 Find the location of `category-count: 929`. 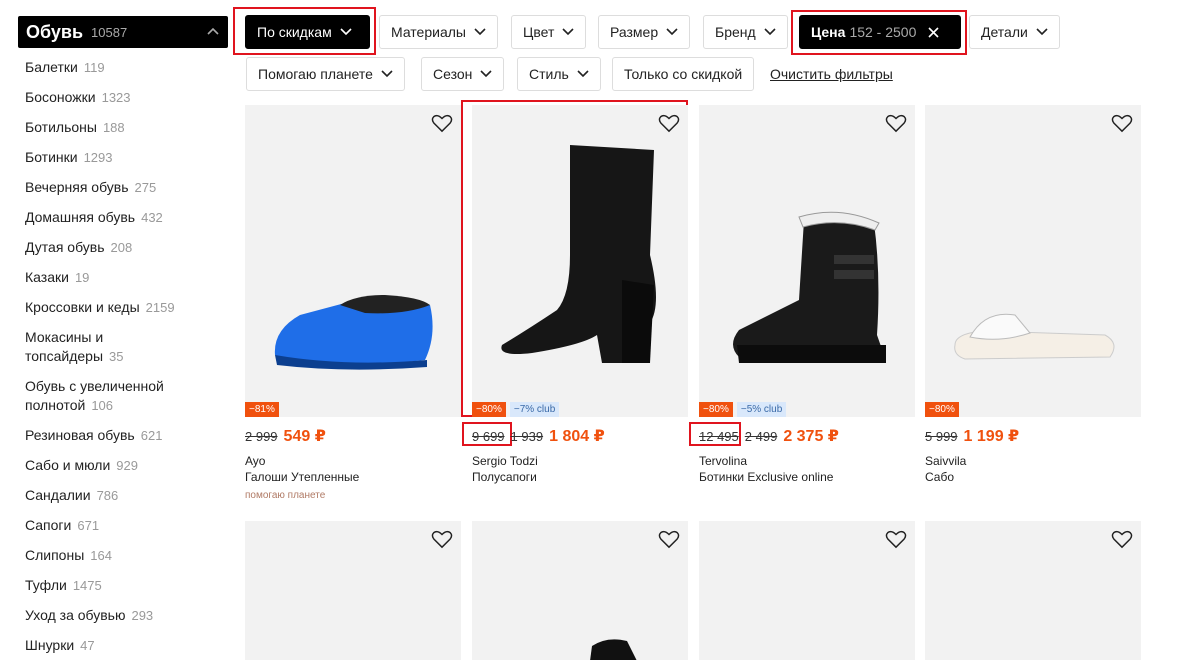

category-count: 929 is located at coordinates (127, 465).